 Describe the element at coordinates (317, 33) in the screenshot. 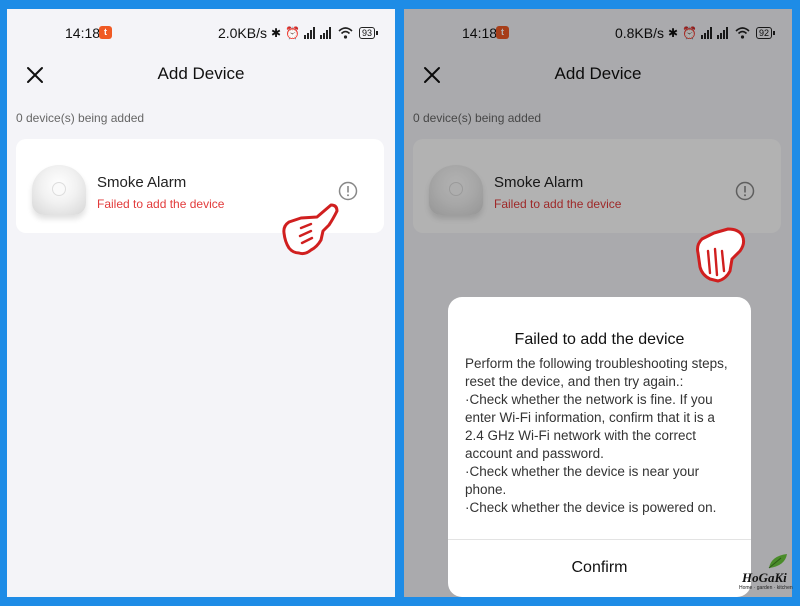

I see `signal-icon` at that location.